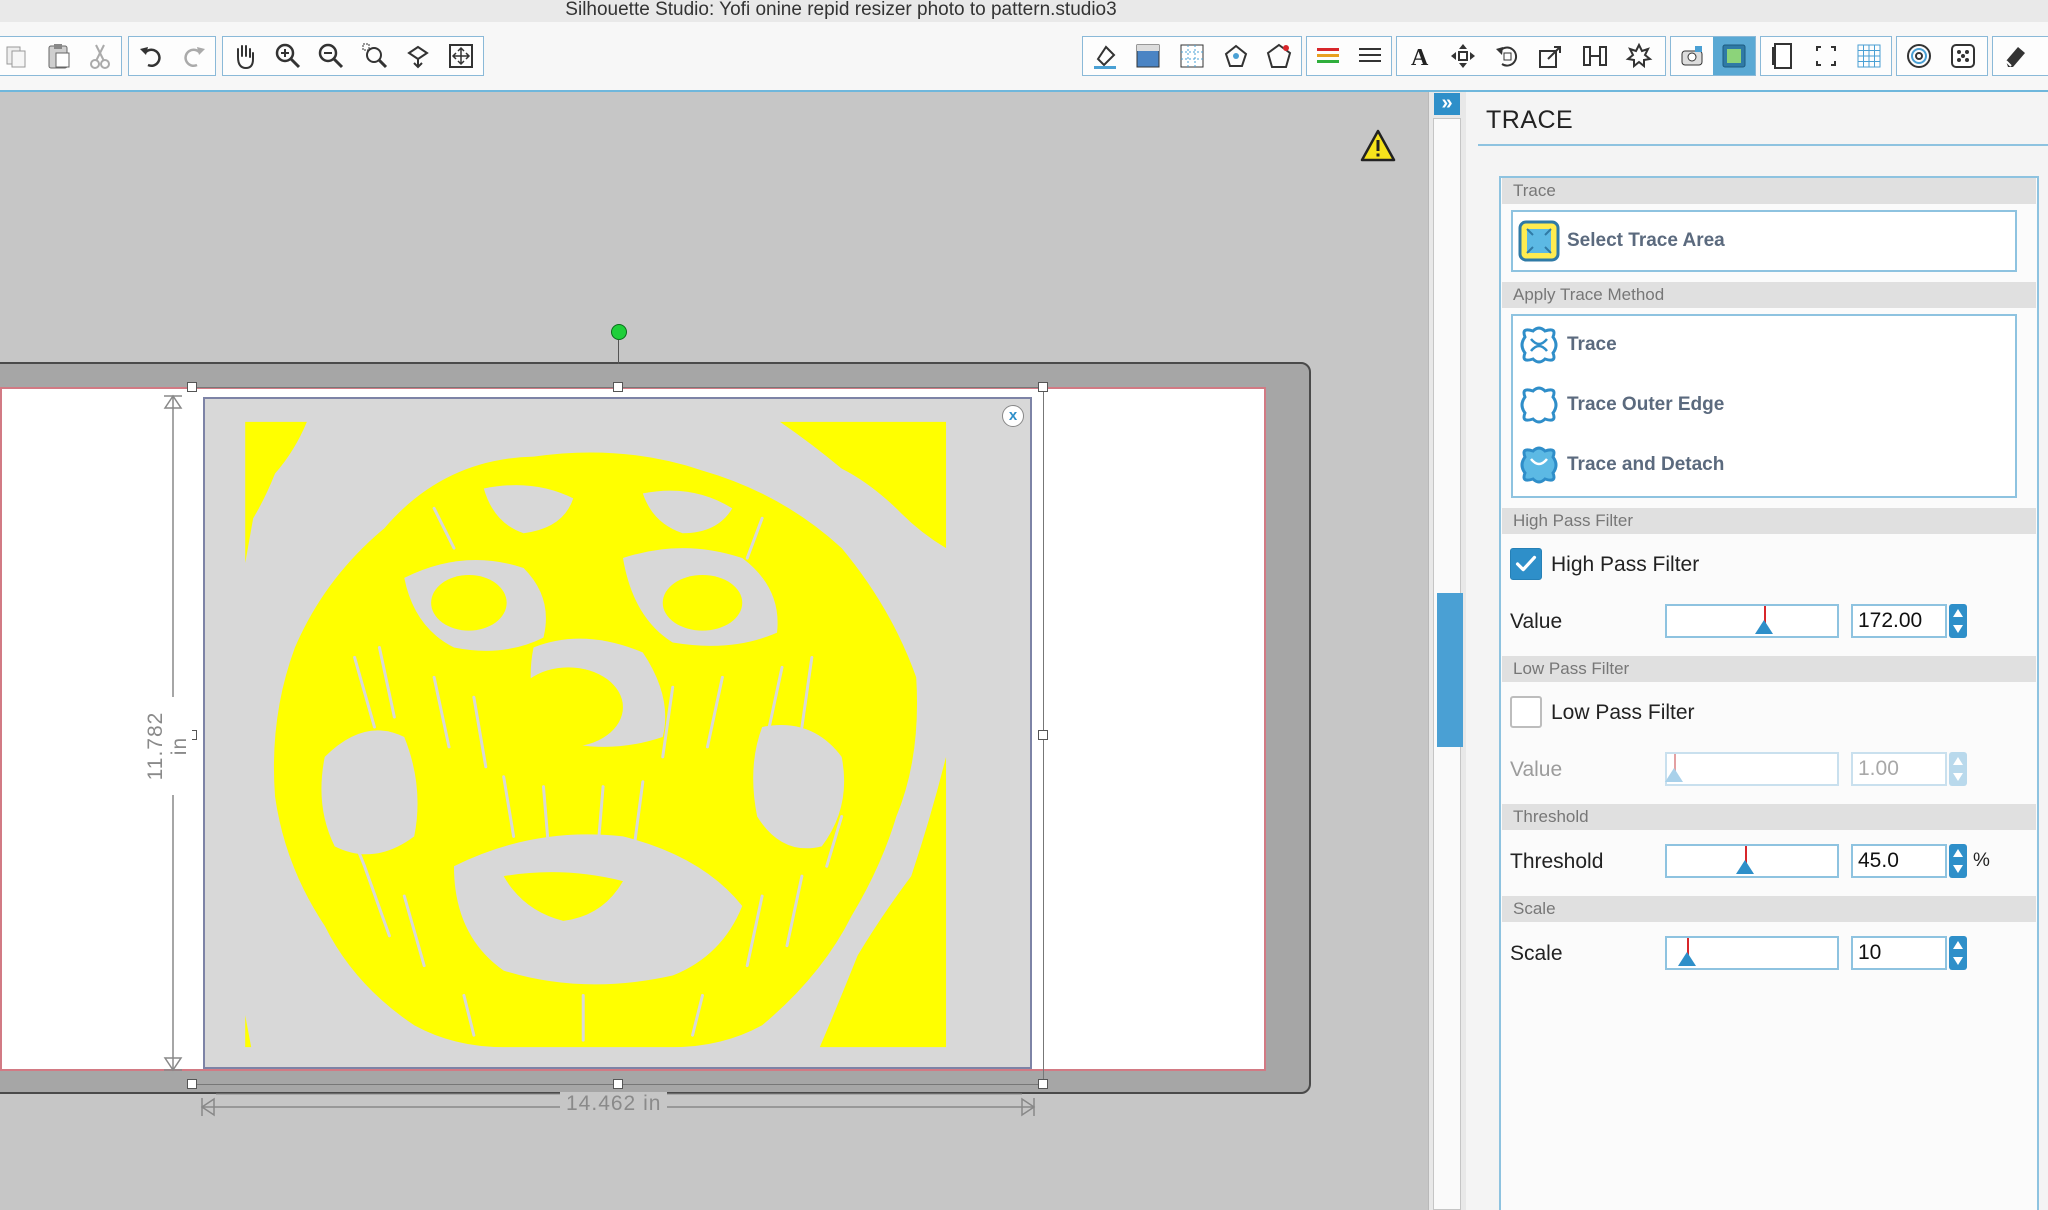 Image resolution: width=2048 pixels, height=1210 pixels. What do you see at coordinates (1899, 953) in the screenshot?
I see `scale-input: 10` at bounding box center [1899, 953].